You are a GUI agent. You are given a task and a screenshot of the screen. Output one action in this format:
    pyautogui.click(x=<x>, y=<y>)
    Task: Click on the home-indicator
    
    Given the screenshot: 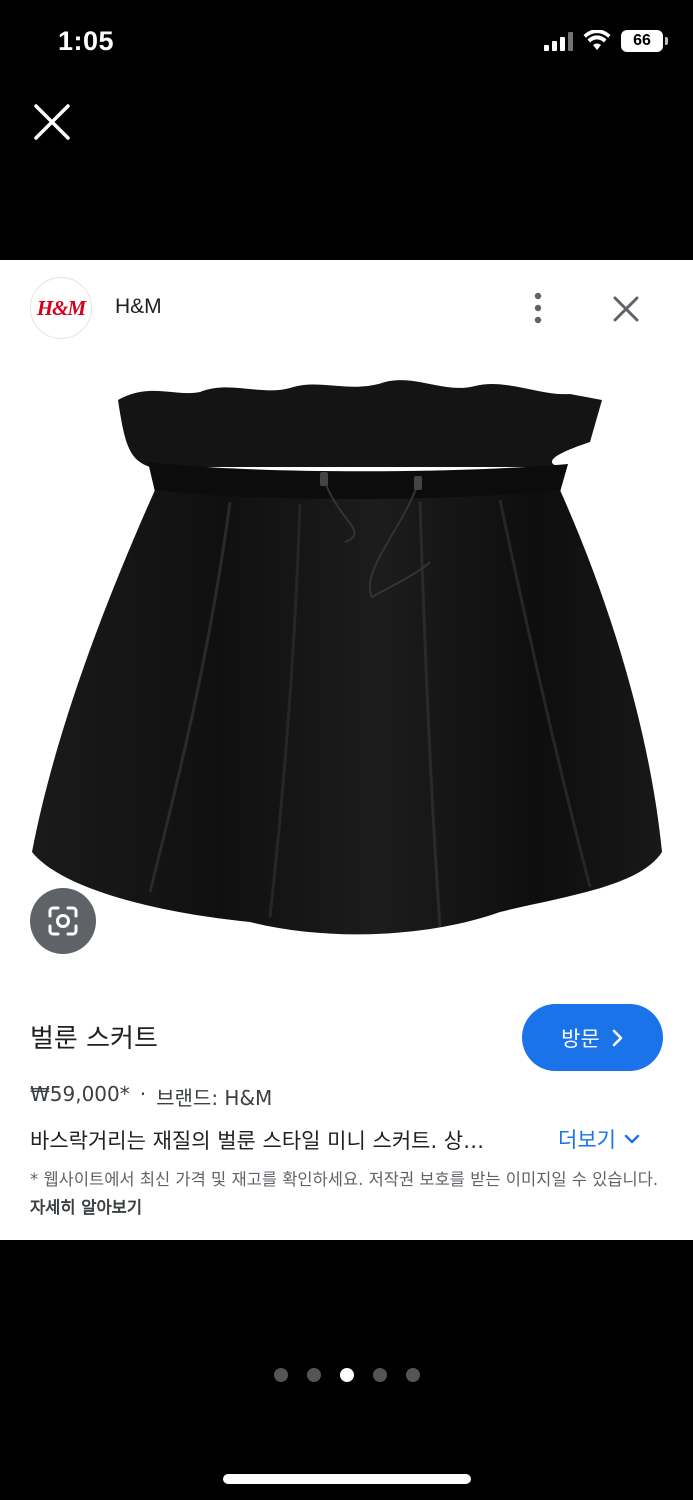 What is the action you would take?
    pyautogui.click(x=347, y=1479)
    